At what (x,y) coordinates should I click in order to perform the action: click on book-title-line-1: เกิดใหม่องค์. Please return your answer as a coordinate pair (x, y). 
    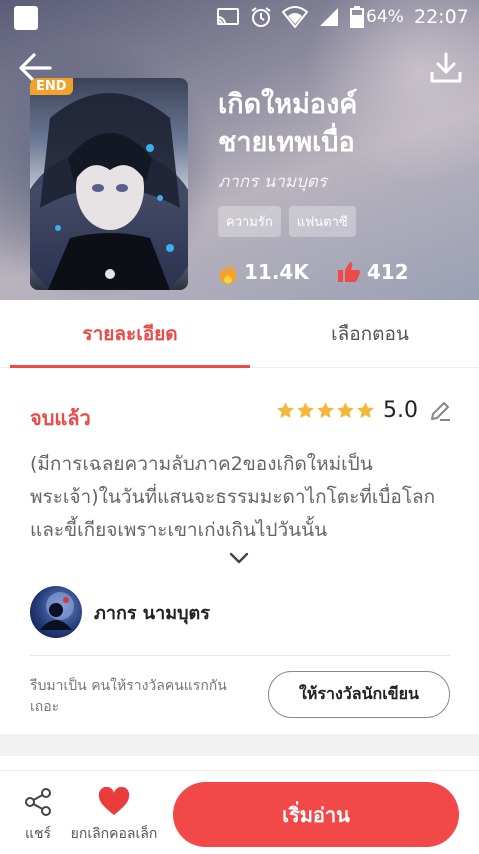
    Looking at the image, I should click on (288, 104).